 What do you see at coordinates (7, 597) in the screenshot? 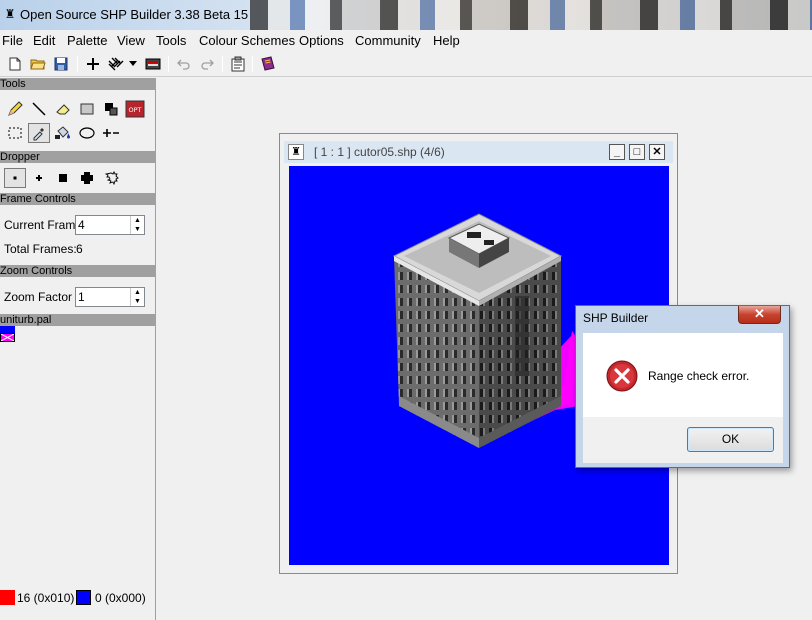
I see `primary-color-swatch` at bounding box center [7, 597].